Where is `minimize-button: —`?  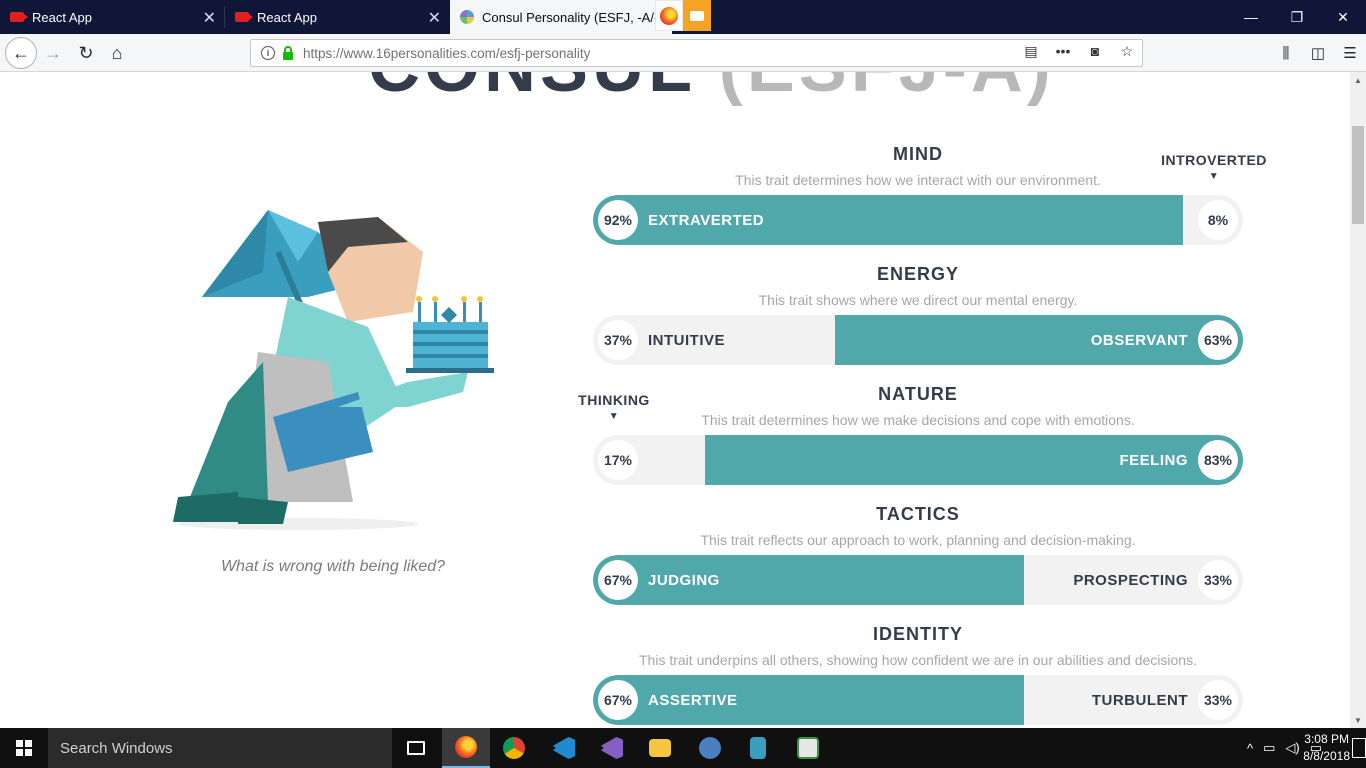 minimize-button: — is located at coordinates (1251, 17).